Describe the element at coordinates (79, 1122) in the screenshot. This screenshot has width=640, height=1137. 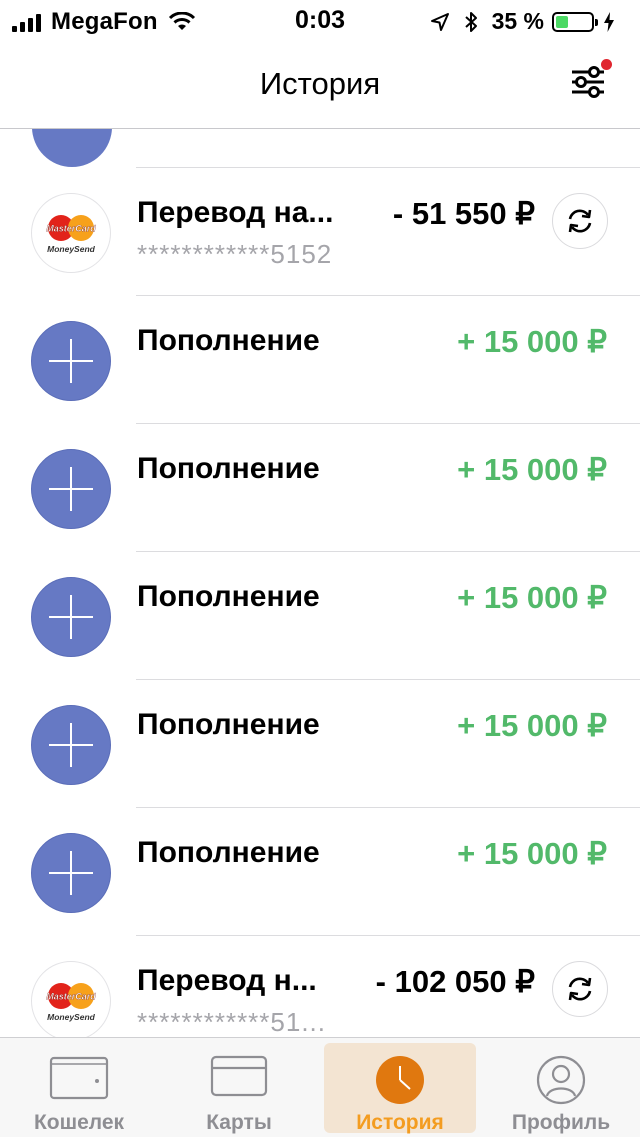
I see `tab-label: Кошелек` at that location.